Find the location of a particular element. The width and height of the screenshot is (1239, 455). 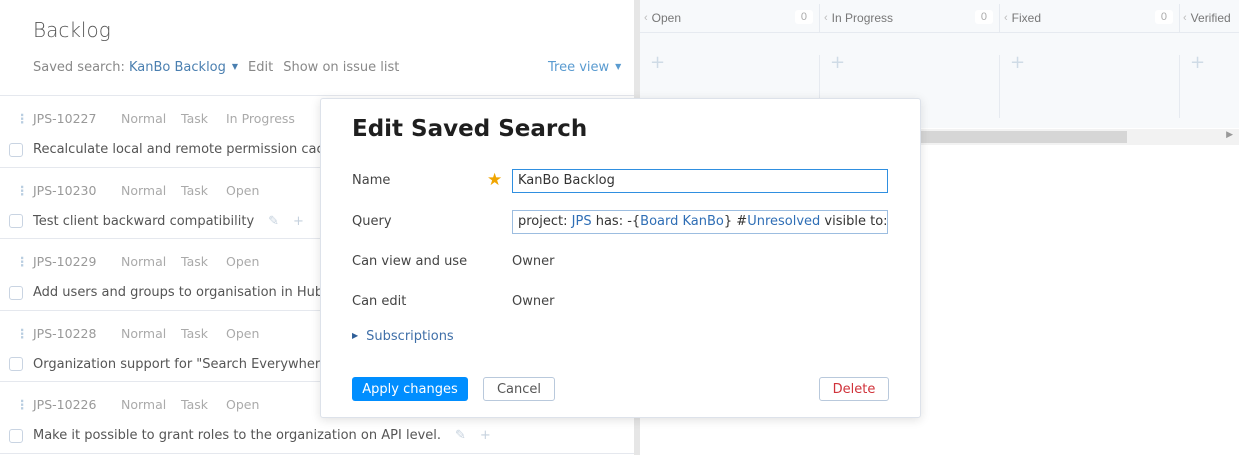

issue-state: In Progress is located at coordinates (260, 118).